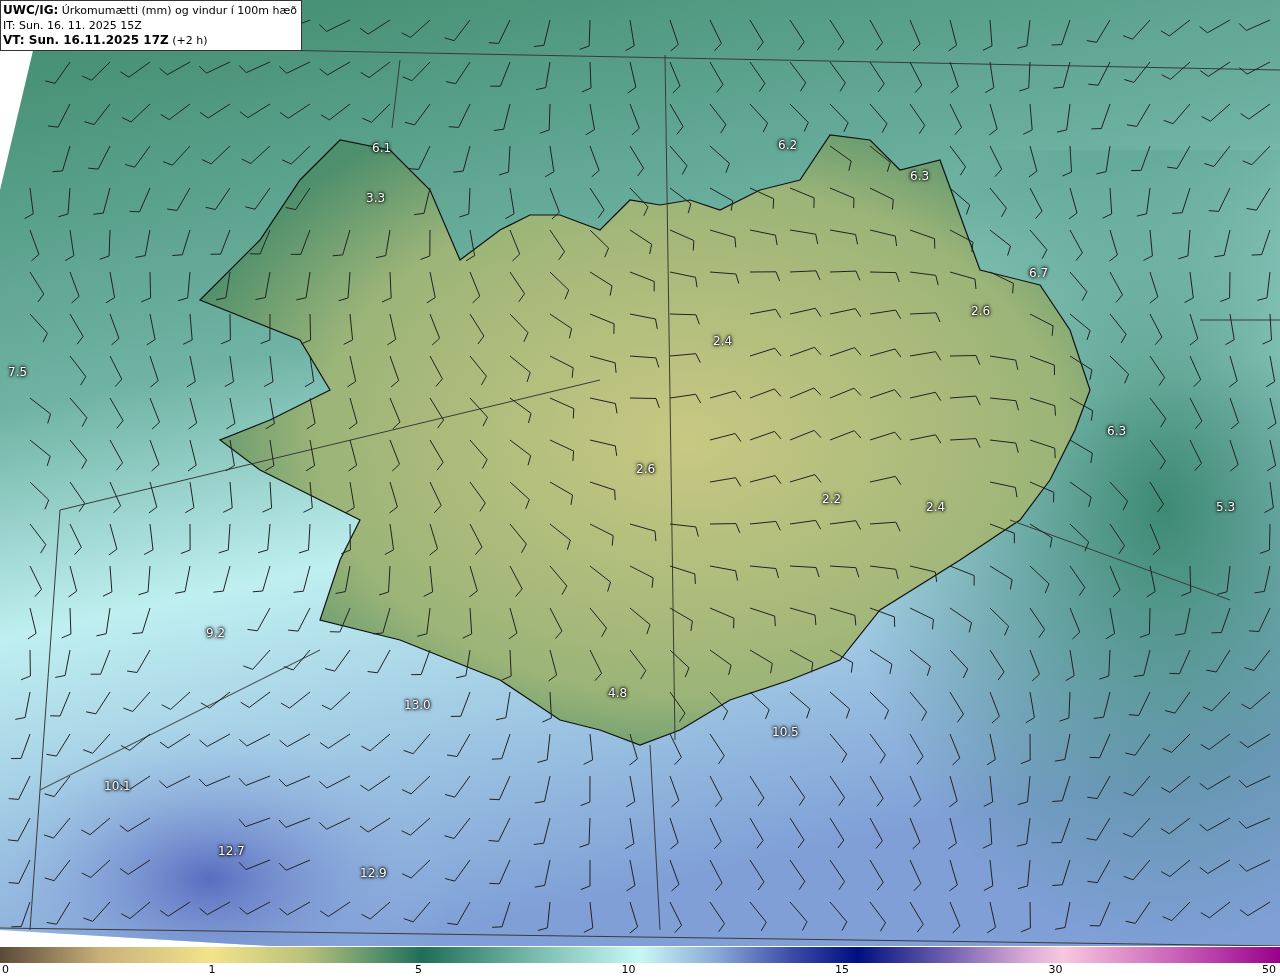 The width and height of the screenshot is (1280, 978). I want to click on precipitation-value: 6.2, so click(788, 145).